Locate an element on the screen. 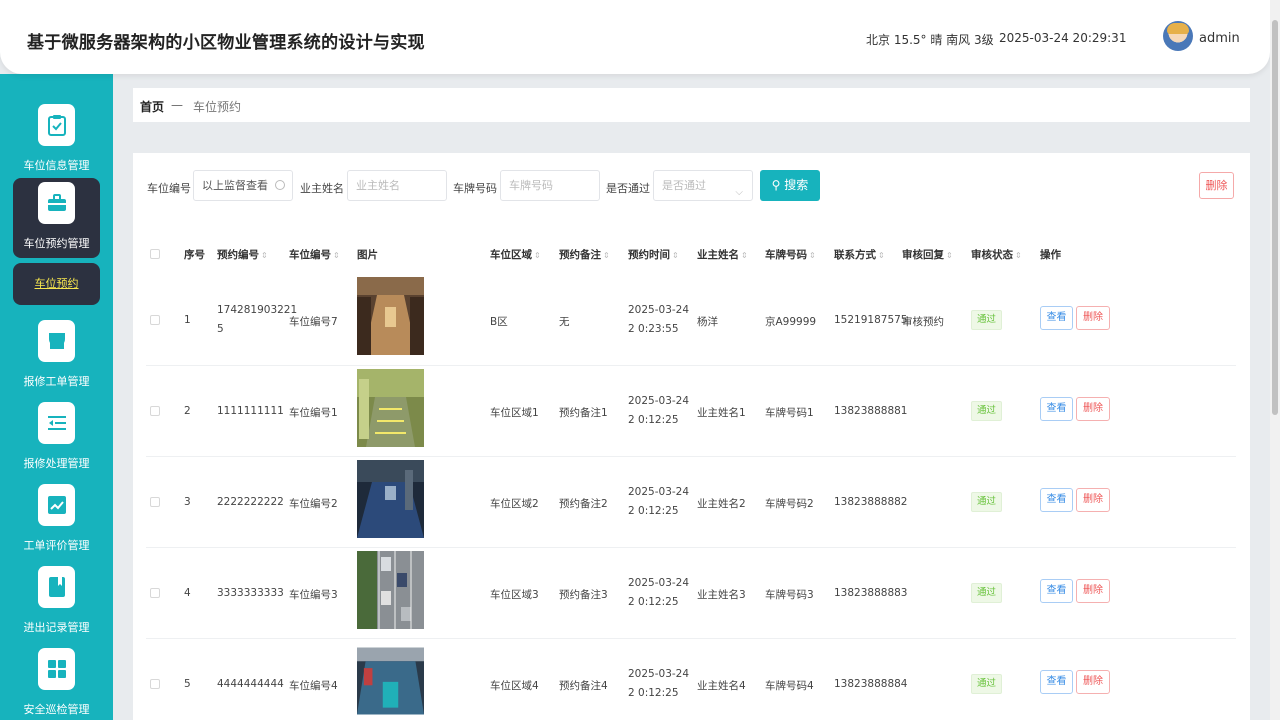 This screenshot has height=720, width=1280. th-plate: 车牌号码 ⇕ is located at coordinates (790, 254).